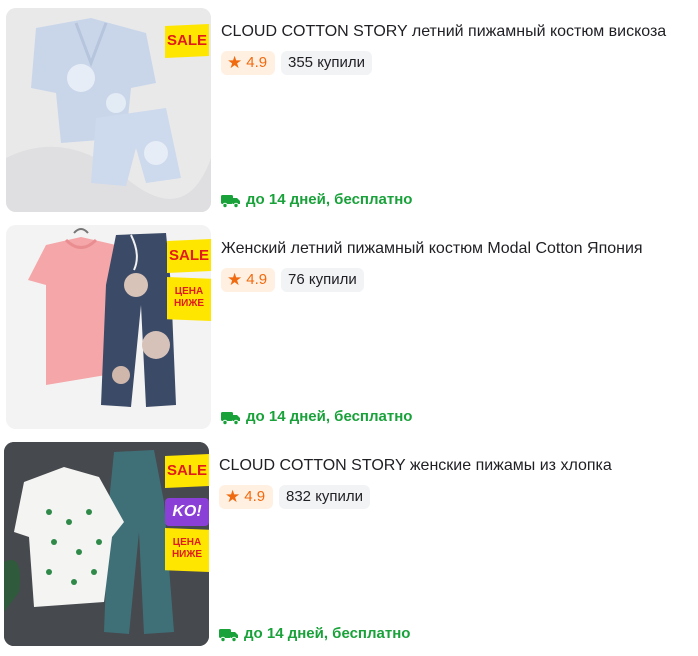 The width and height of the screenshot is (698, 656). What do you see at coordinates (327, 63) in the screenshot?
I see `sold-count: 355 купили` at bounding box center [327, 63].